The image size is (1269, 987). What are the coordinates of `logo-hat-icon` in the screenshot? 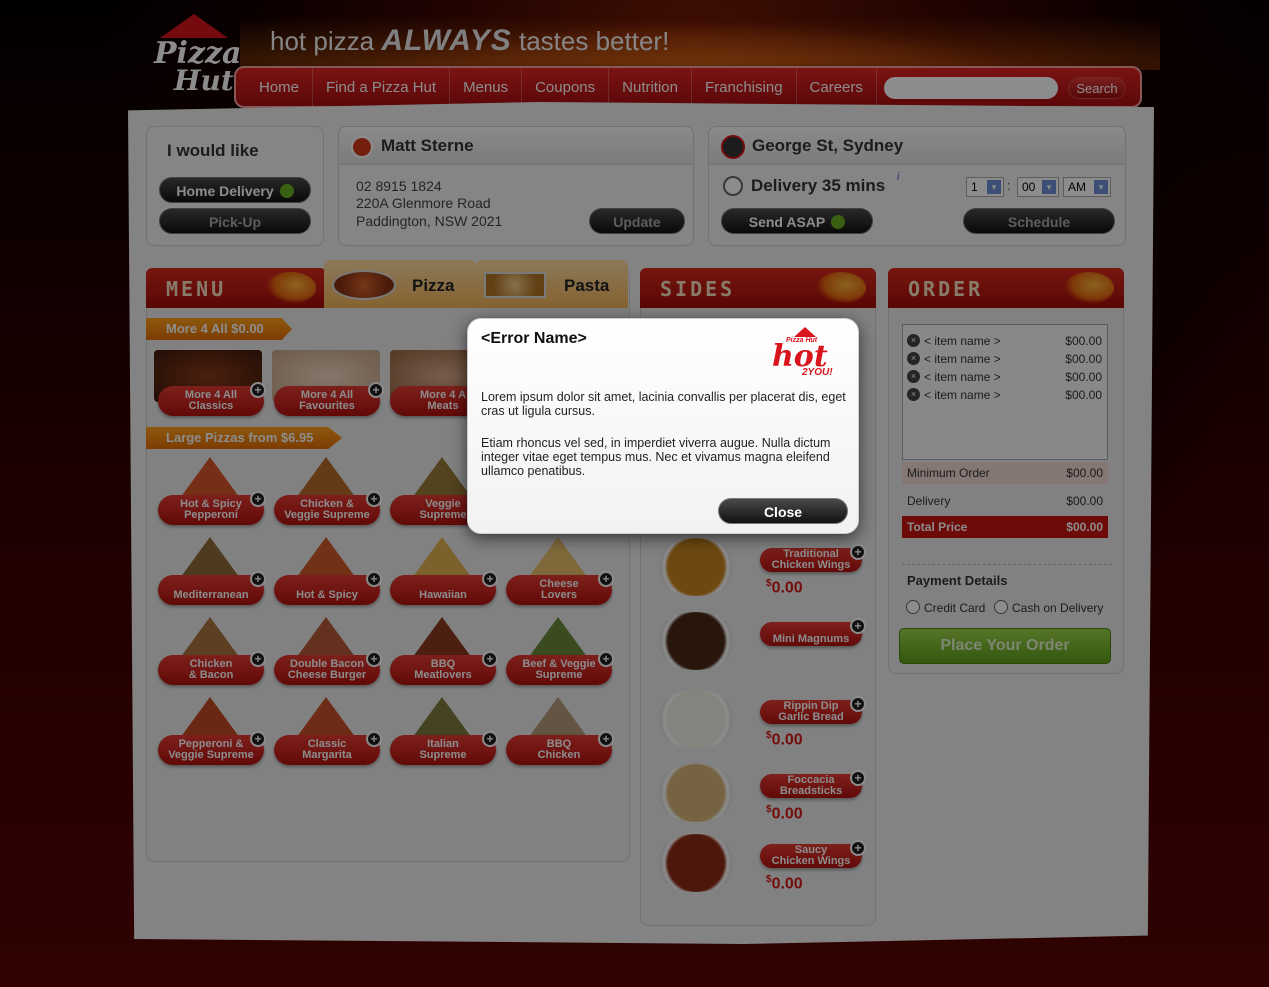 It's located at (805, 332).